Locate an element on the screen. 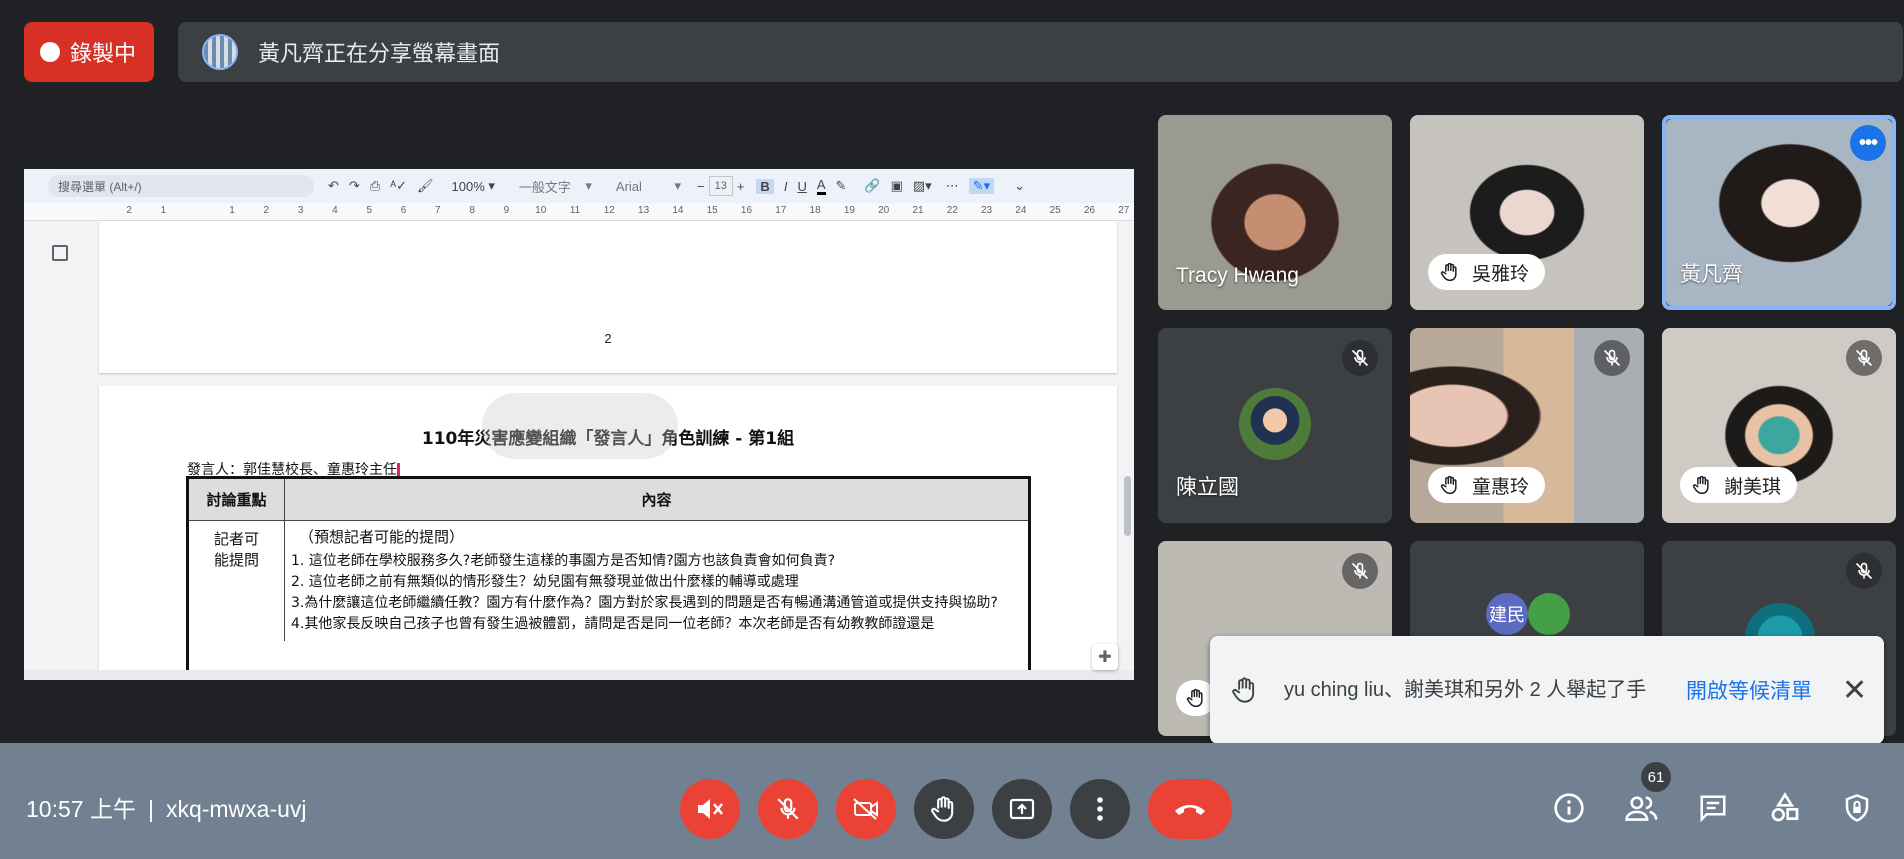 This screenshot has width=1904, height=859. raised-hands-toast: yu ching liu、謝美琪和另外 2 人舉起了手 開啟等候清單 ✕ is located at coordinates (1547, 690).